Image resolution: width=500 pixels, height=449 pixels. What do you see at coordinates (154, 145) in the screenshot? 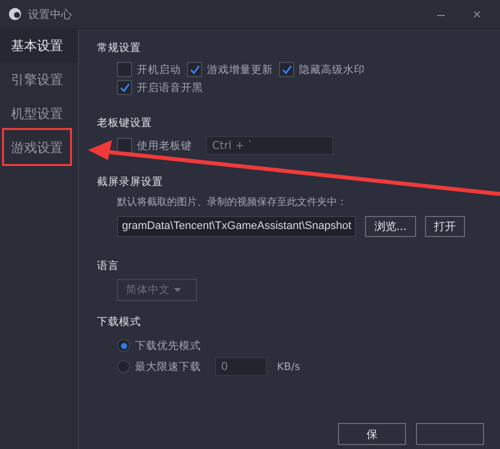
I see `checkbox-option: 使用老板键` at bounding box center [154, 145].